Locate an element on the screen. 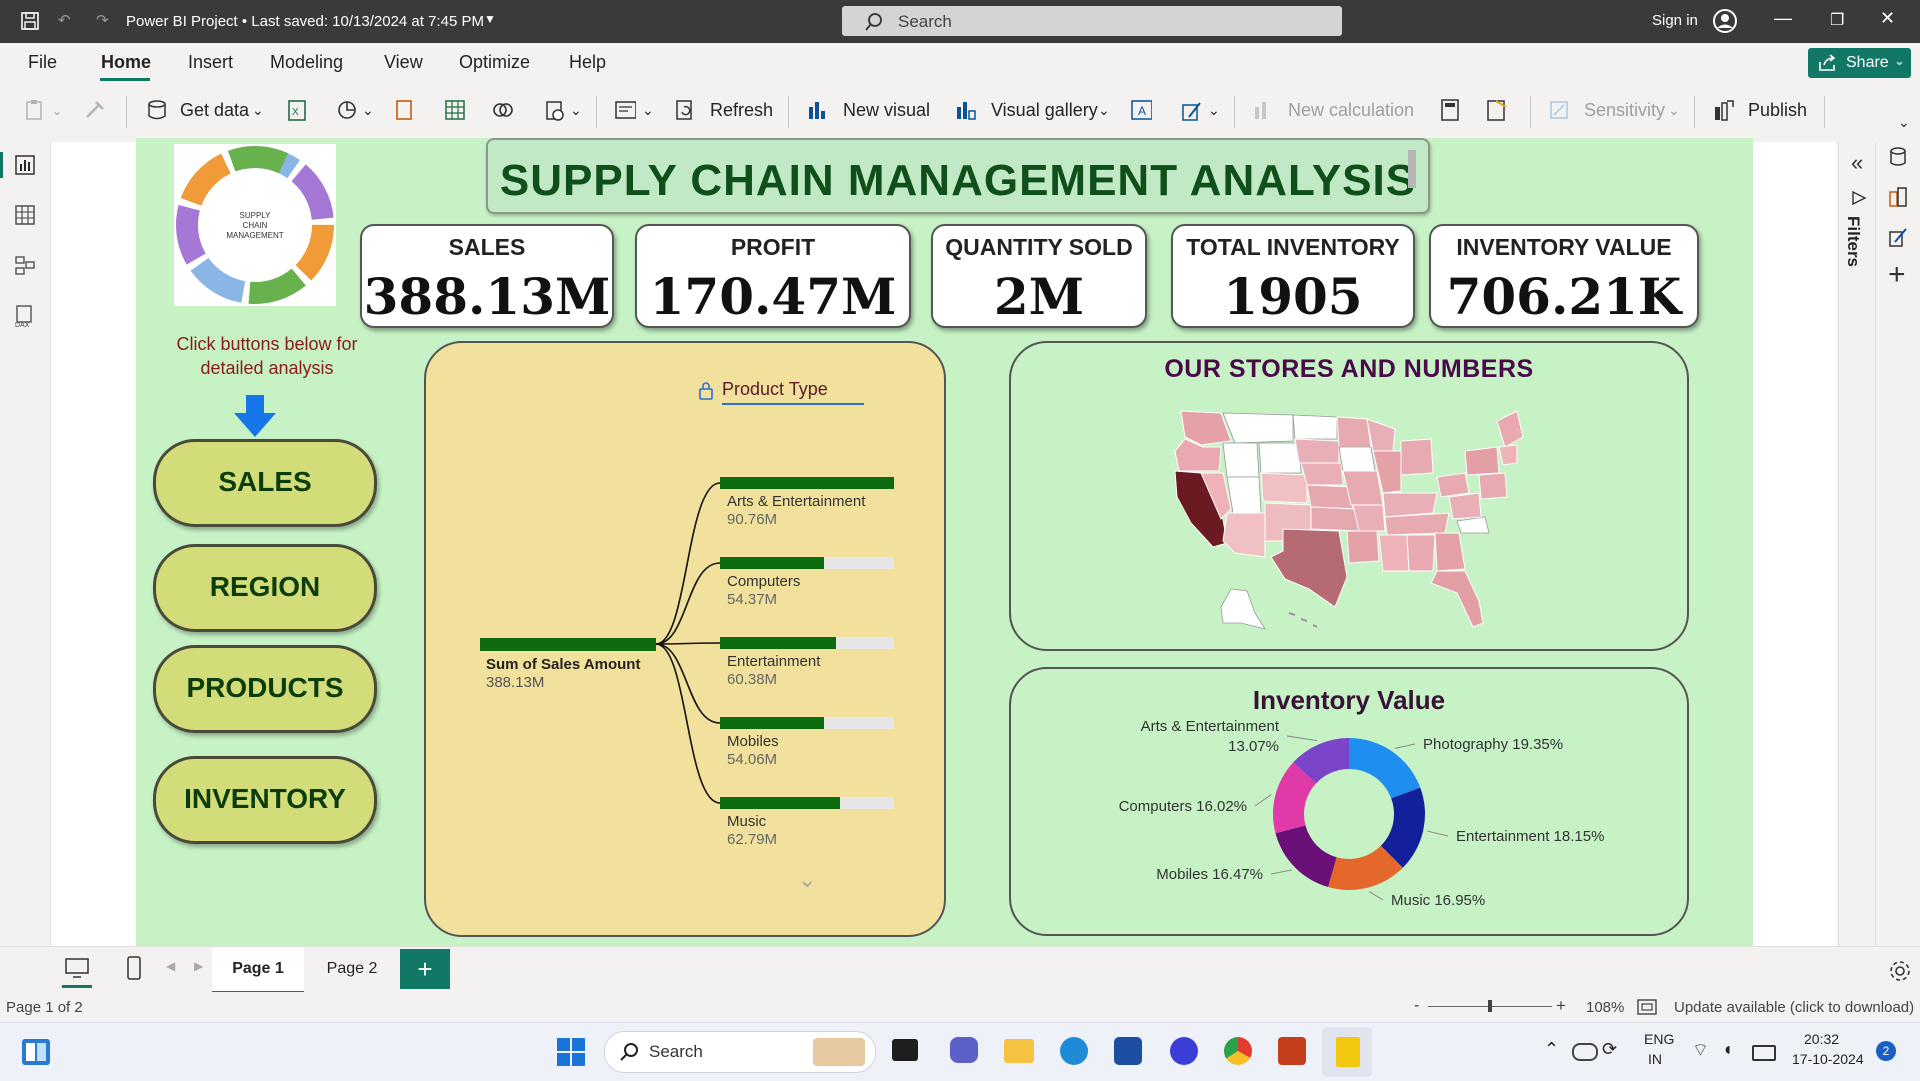  dax-query-view-icon: DAX is located at coordinates (25, 316).